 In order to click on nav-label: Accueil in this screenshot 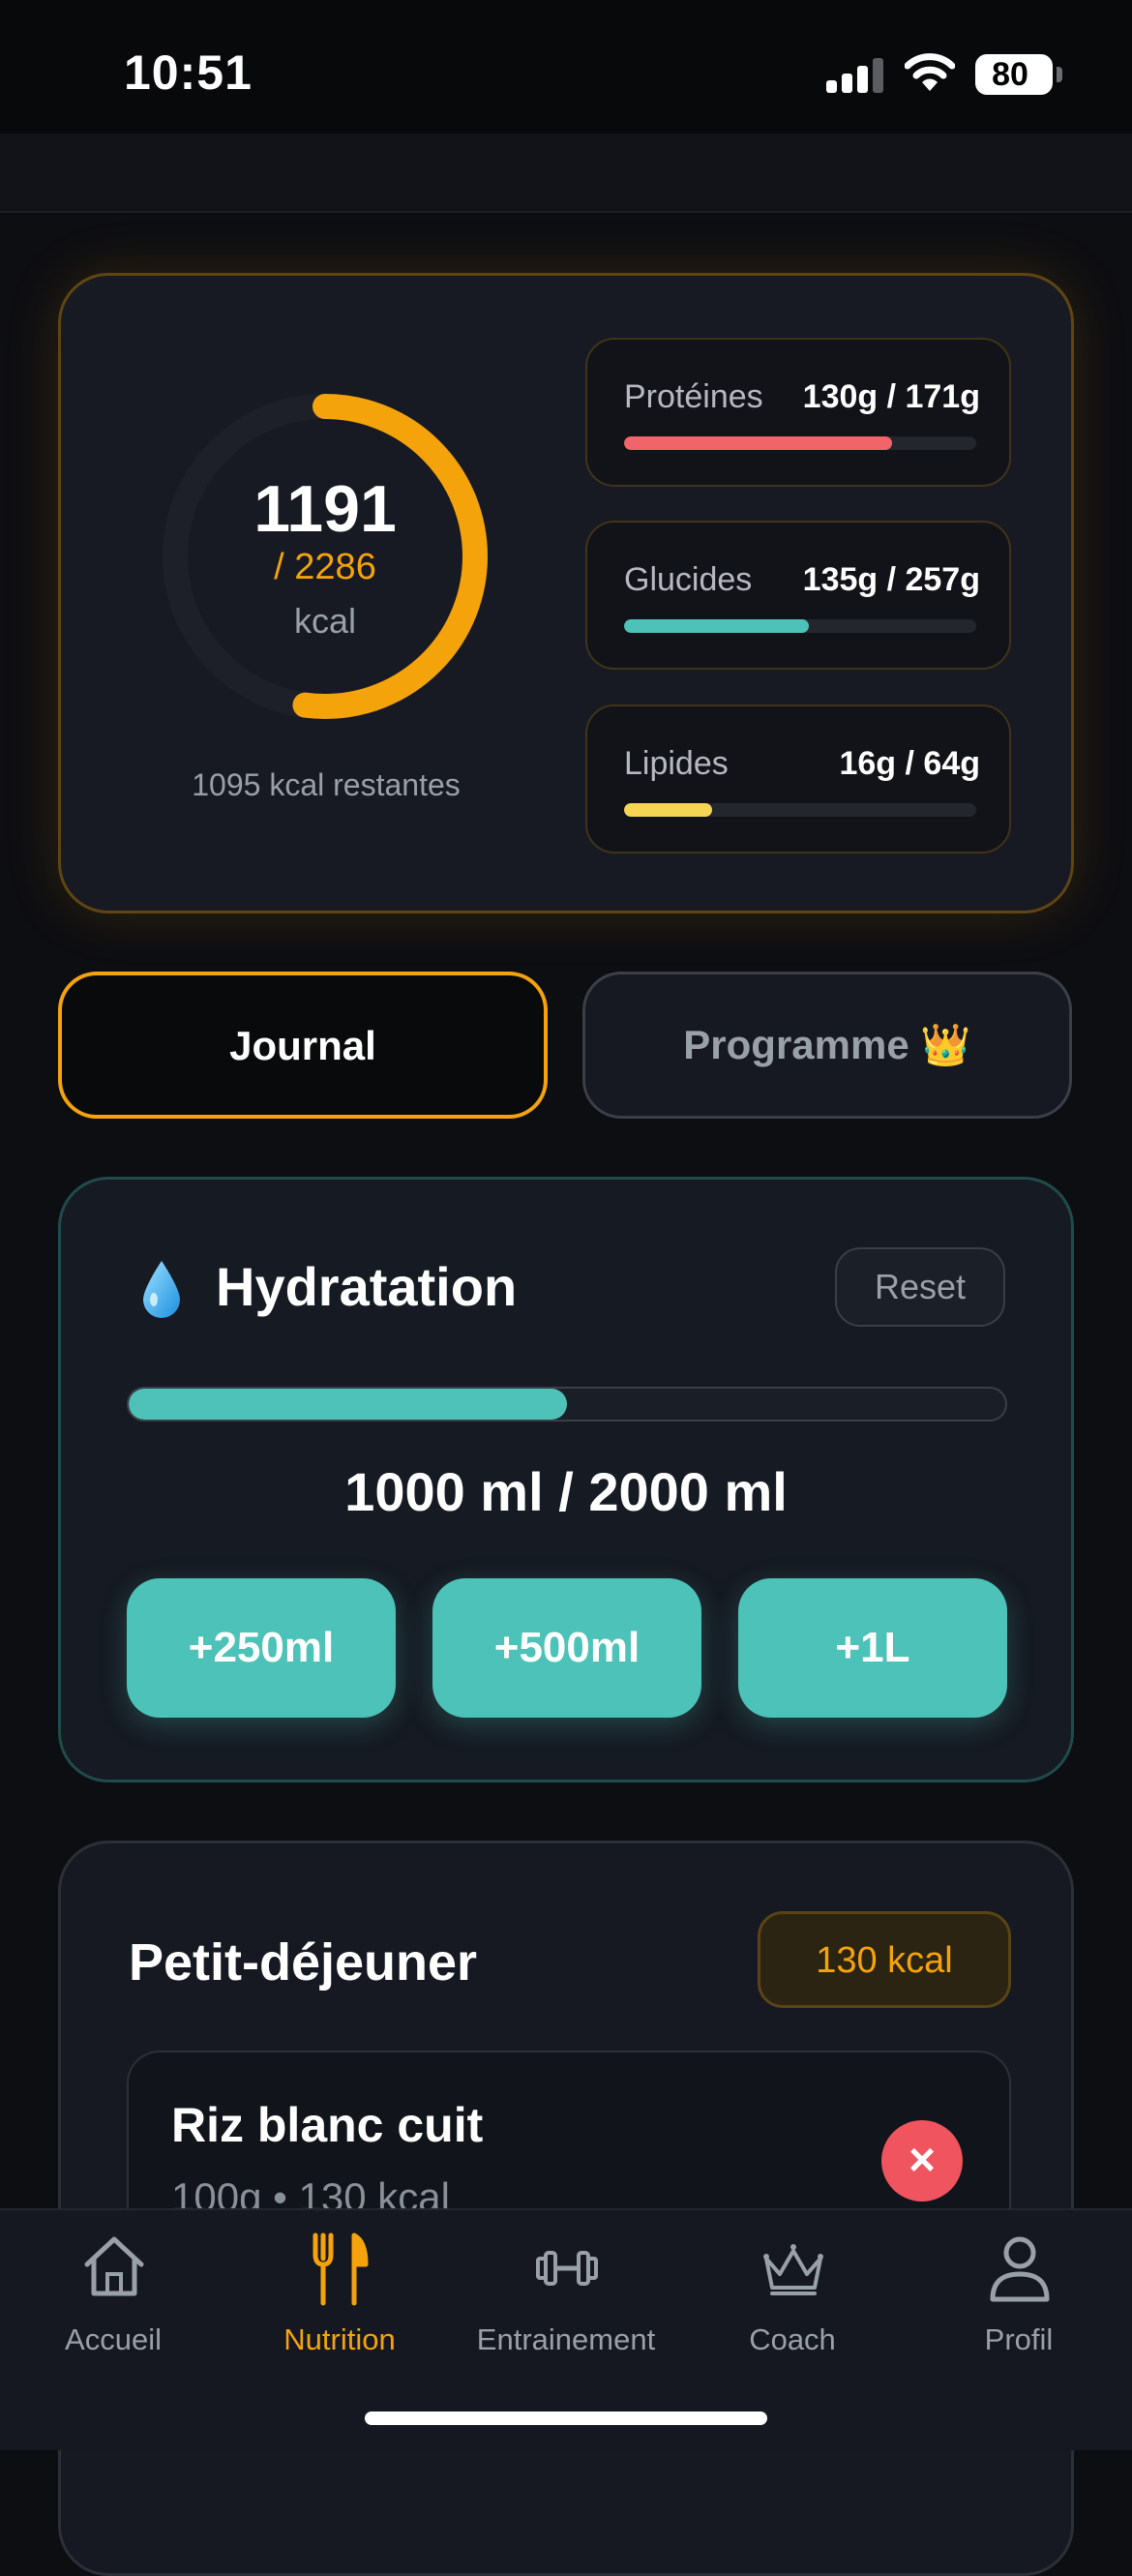, I will do `click(114, 2339)`.